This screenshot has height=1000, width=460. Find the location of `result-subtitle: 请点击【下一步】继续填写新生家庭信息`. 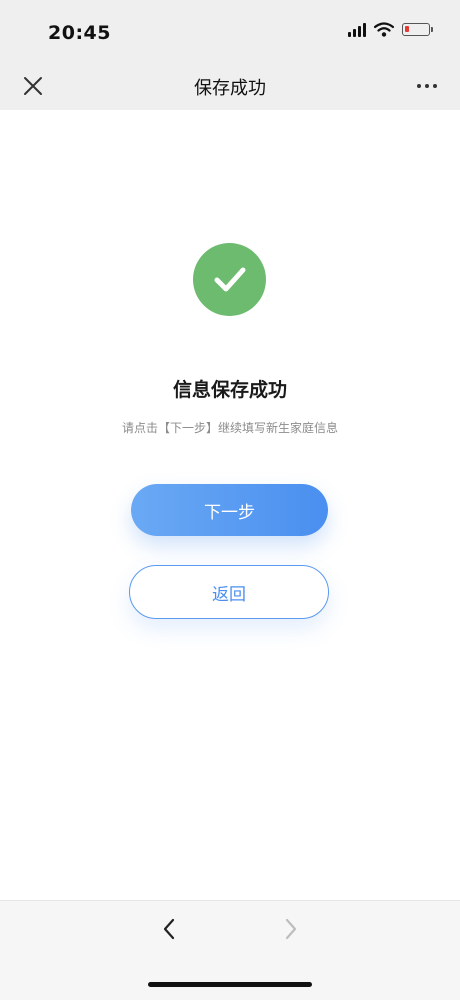

result-subtitle: 请点击【下一步】继续填写新生家庭信息 is located at coordinates (229, 428).